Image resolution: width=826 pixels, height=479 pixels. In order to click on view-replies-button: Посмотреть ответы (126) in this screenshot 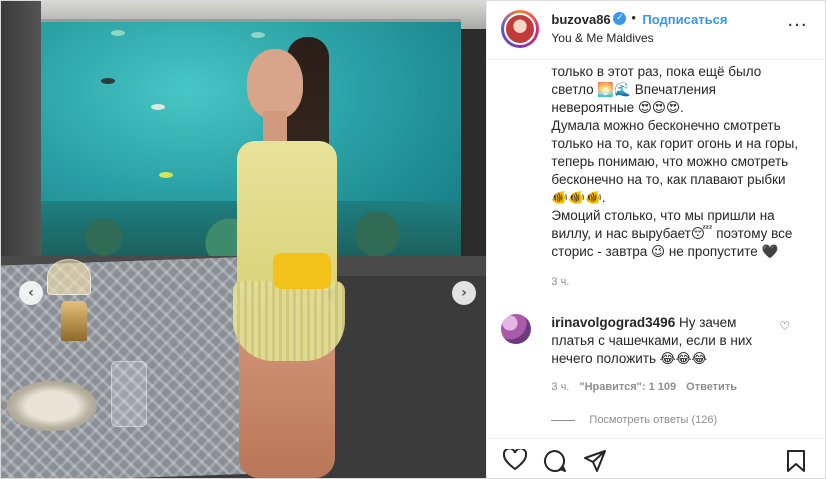, I will do `click(634, 420)`.